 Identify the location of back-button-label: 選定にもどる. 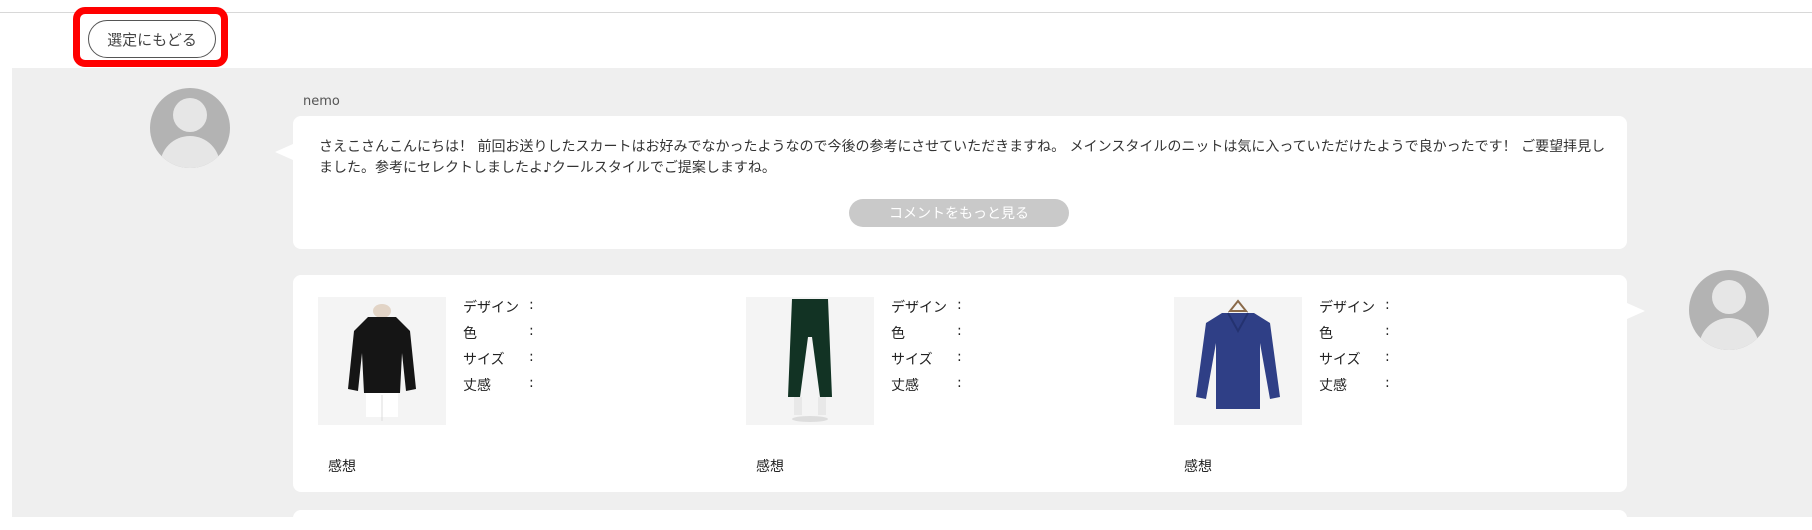
(152, 39).